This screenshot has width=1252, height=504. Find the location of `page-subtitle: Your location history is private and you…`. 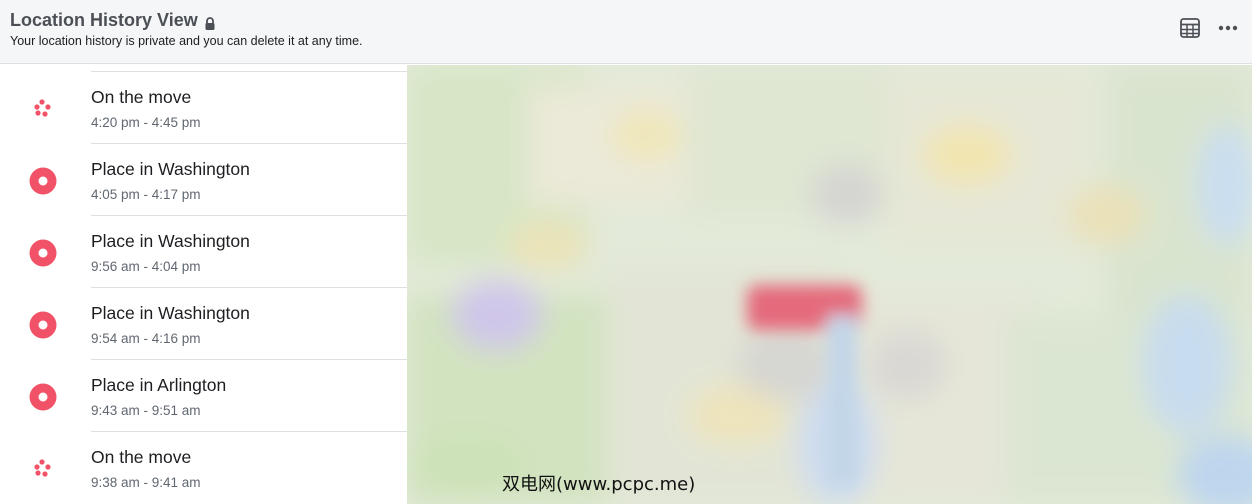

page-subtitle: Your location history is private and you… is located at coordinates (186, 41).